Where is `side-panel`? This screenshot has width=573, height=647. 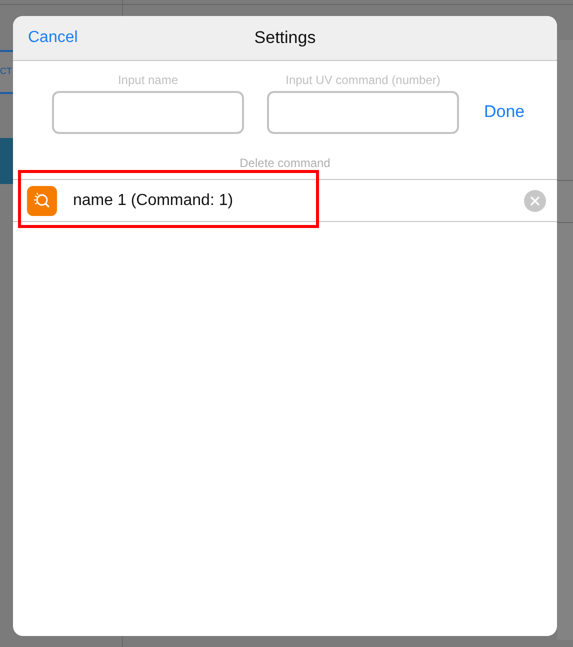
side-panel is located at coordinates (6, 161).